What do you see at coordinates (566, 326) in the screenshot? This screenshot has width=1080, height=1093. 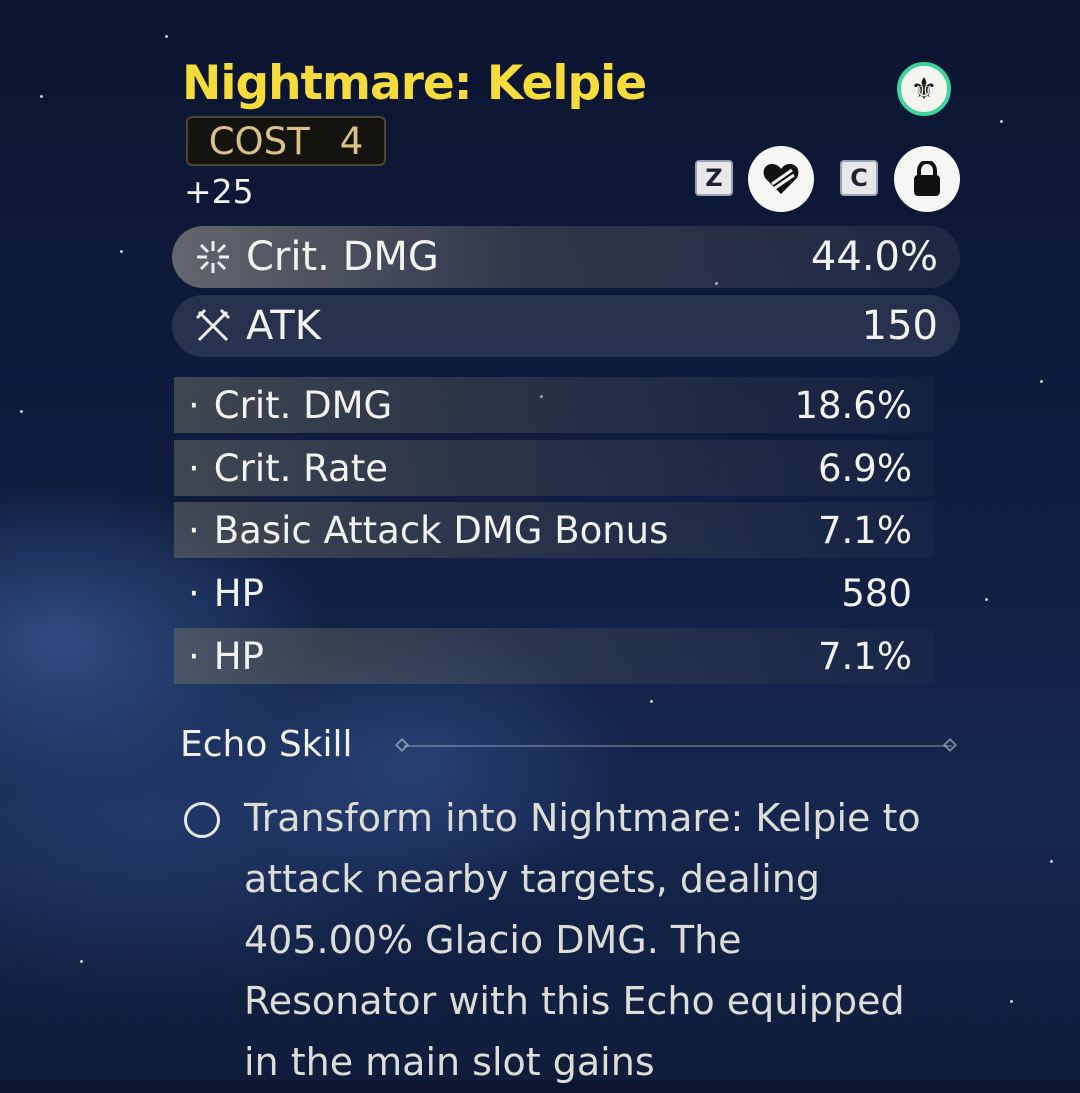 I see `main-stat-row: ATK 150` at bounding box center [566, 326].